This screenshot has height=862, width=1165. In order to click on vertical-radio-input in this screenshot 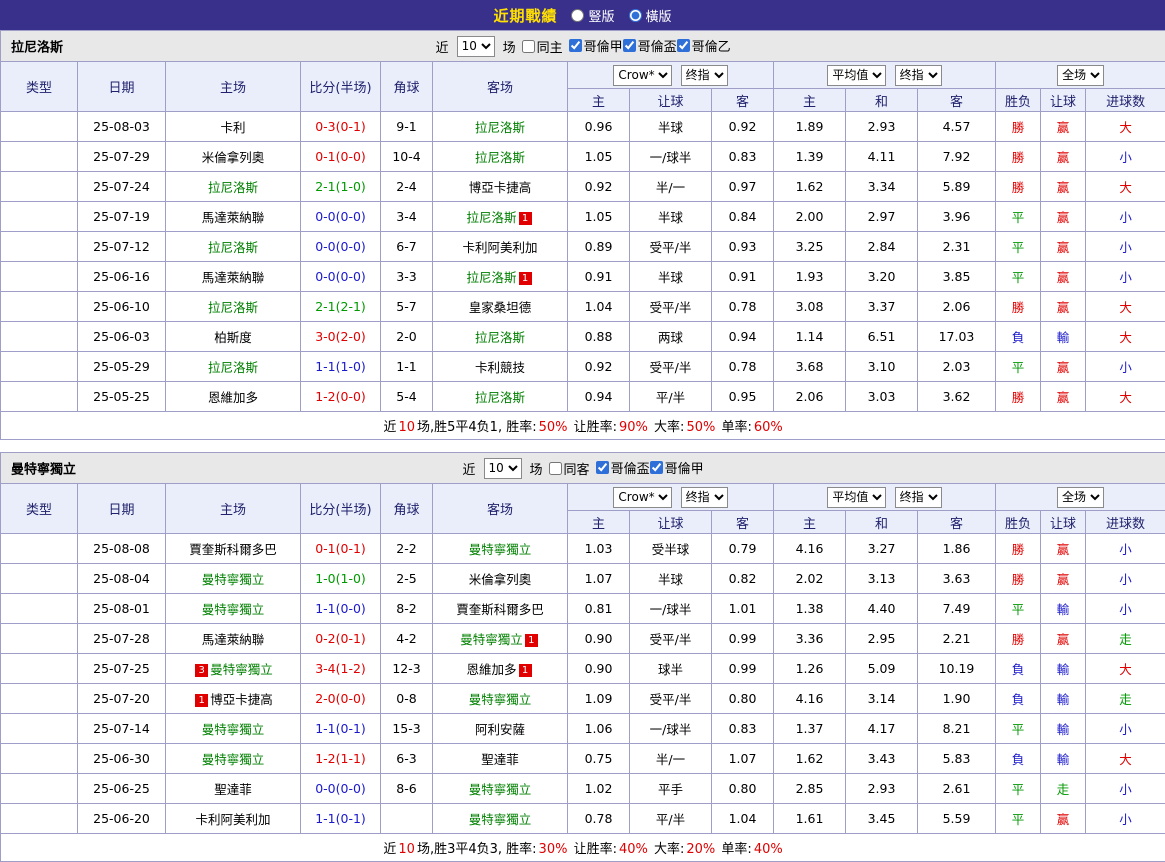, I will do `click(577, 15)`.